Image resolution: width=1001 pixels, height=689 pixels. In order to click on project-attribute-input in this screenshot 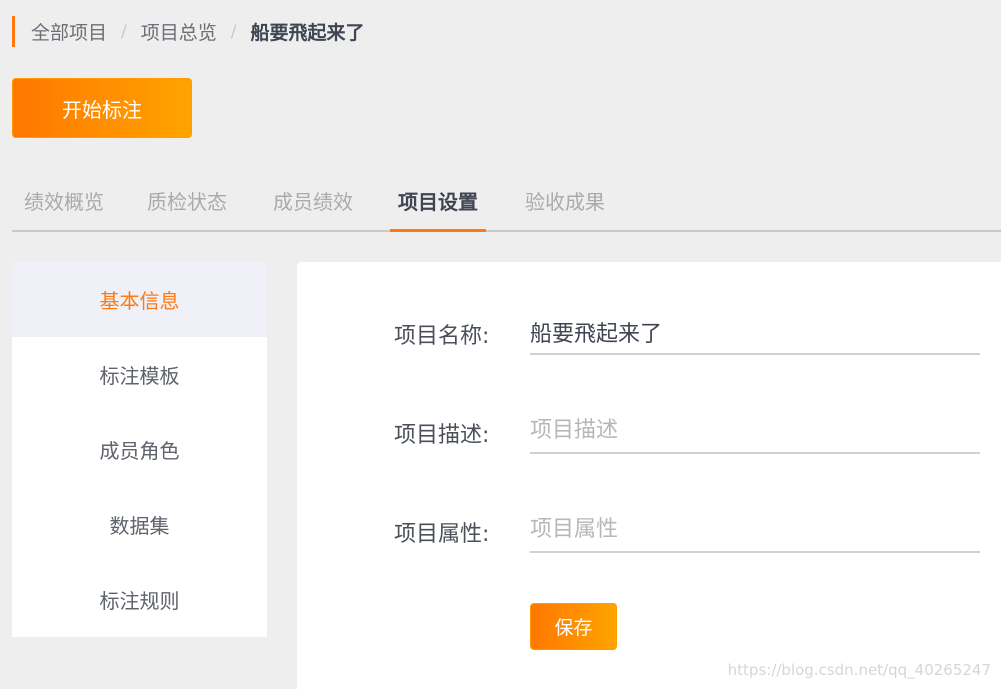, I will do `click(755, 530)`.